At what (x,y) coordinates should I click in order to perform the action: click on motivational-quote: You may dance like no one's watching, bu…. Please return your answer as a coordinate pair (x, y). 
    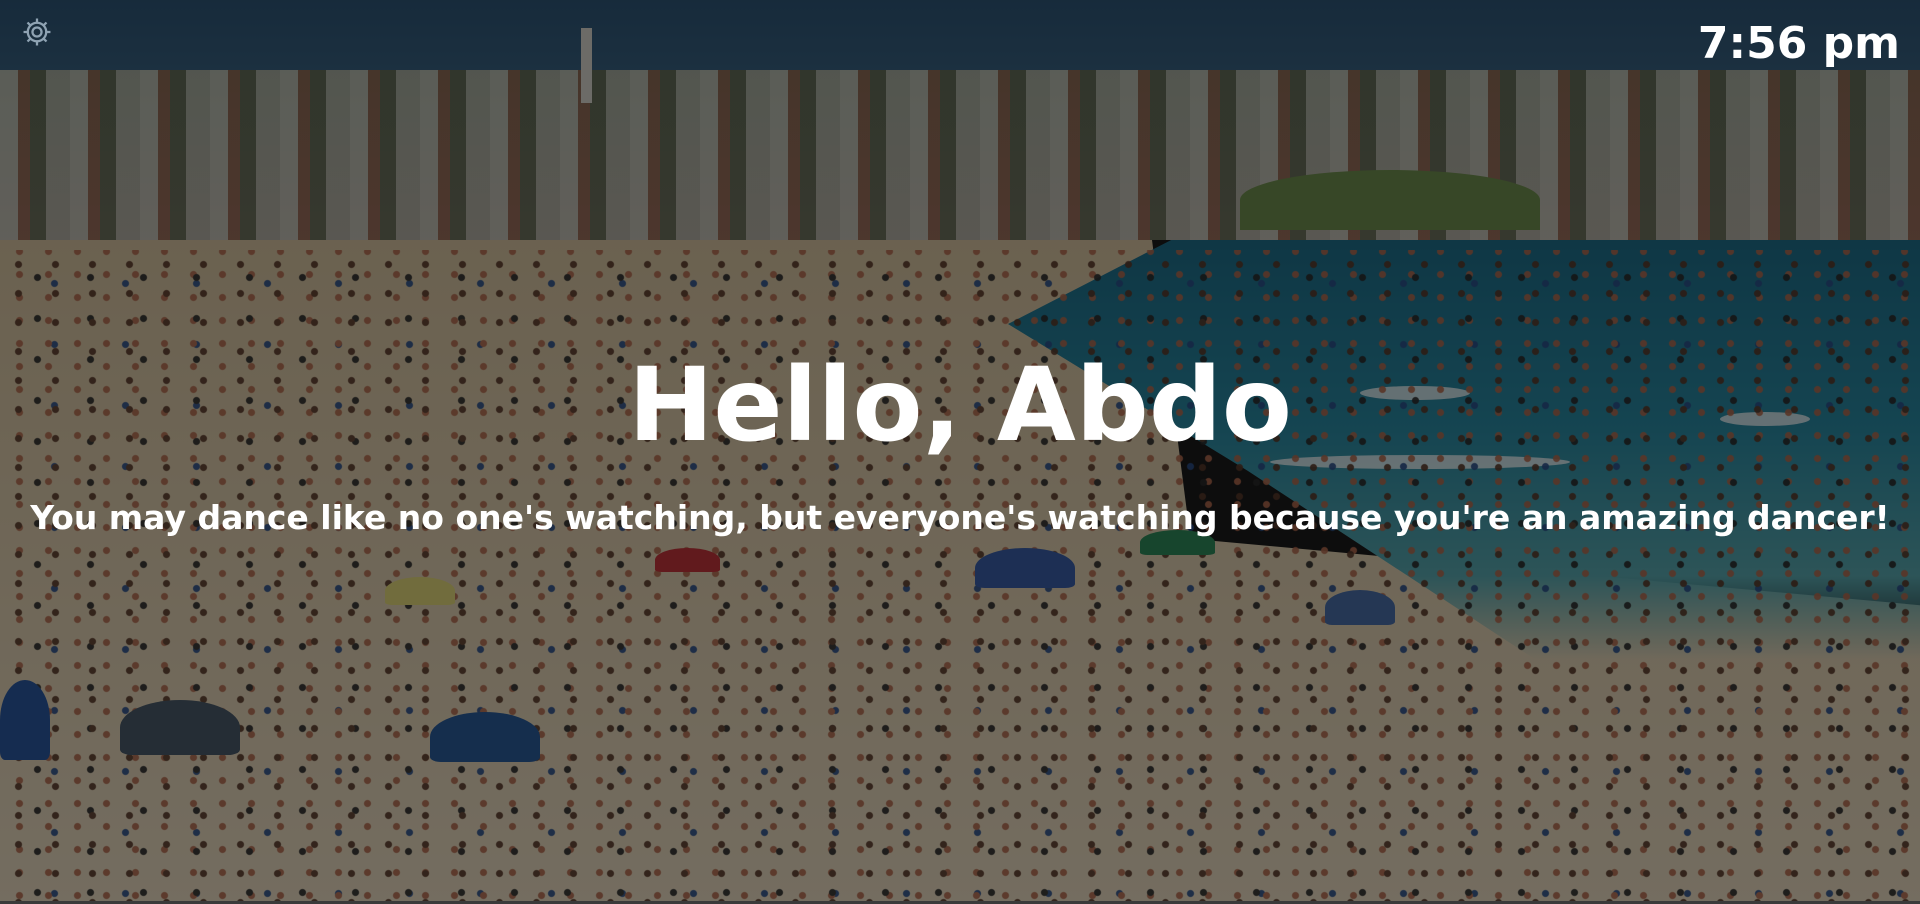
    Looking at the image, I should click on (960, 517).